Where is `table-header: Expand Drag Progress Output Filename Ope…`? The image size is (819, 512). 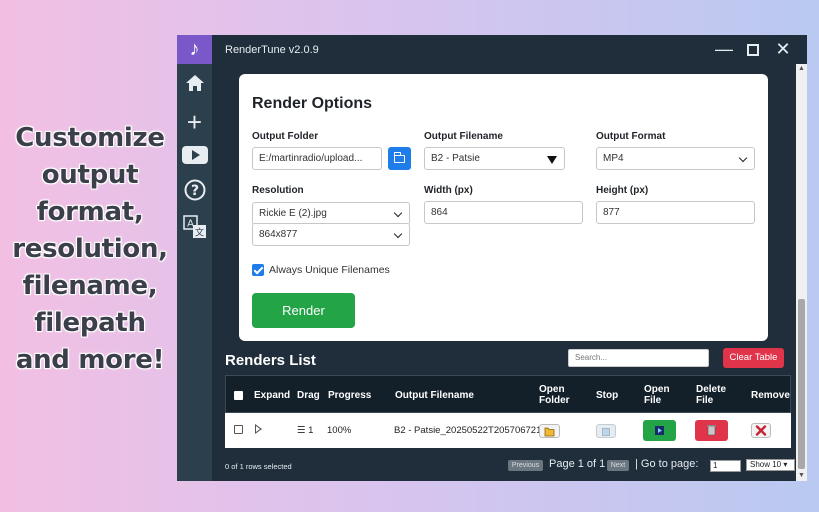
table-header: Expand Drag Progress Output Filename Ope… is located at coordinates (508, 394).